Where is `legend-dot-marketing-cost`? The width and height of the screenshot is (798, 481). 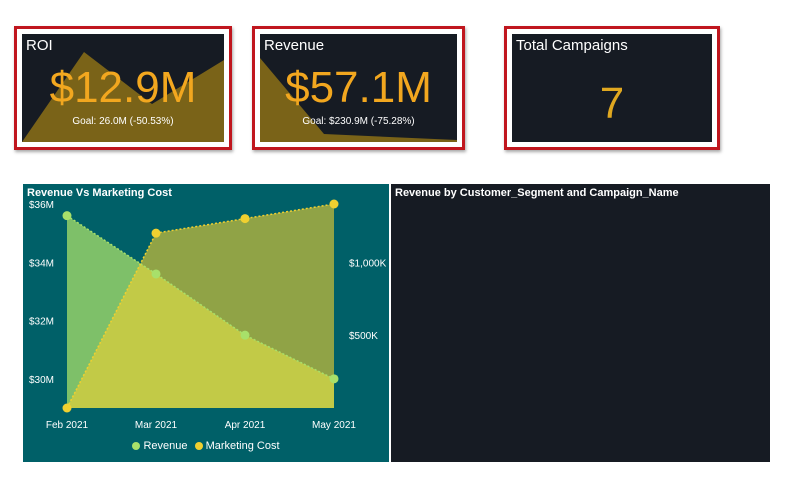
legend-dot-marketing-cost is located at coordinates (198, 446).